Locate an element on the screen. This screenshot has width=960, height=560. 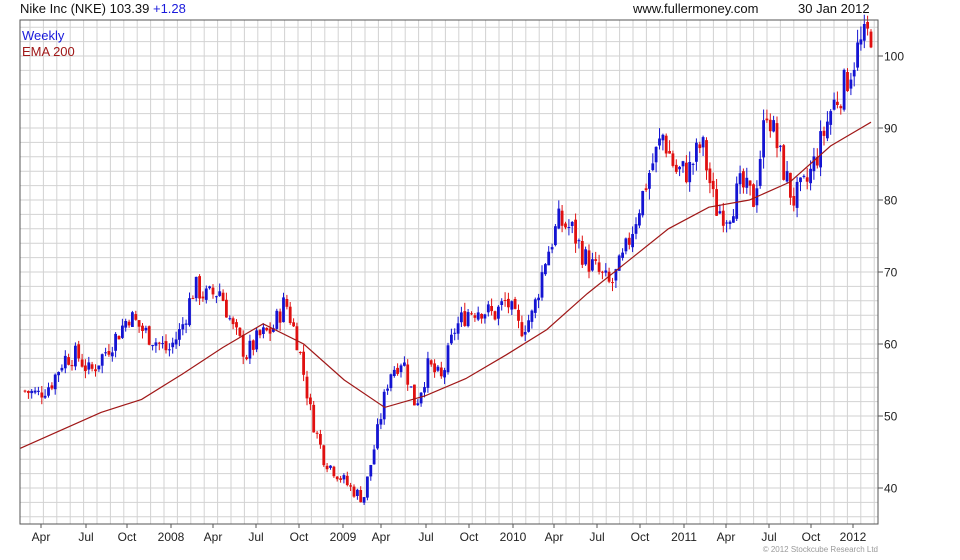
x-tick-label: Apr is located at coordinates (726, 537).